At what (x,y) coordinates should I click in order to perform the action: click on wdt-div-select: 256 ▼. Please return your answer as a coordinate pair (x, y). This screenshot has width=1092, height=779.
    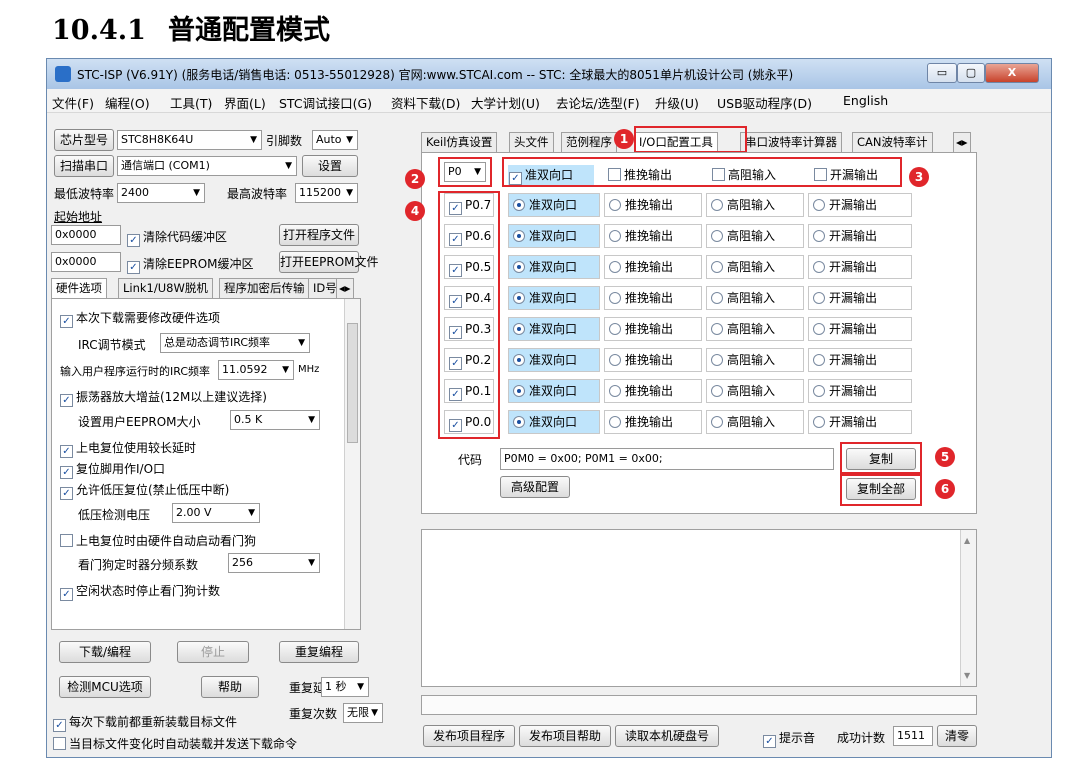
    Looking at the image, I should click on (274, 563).